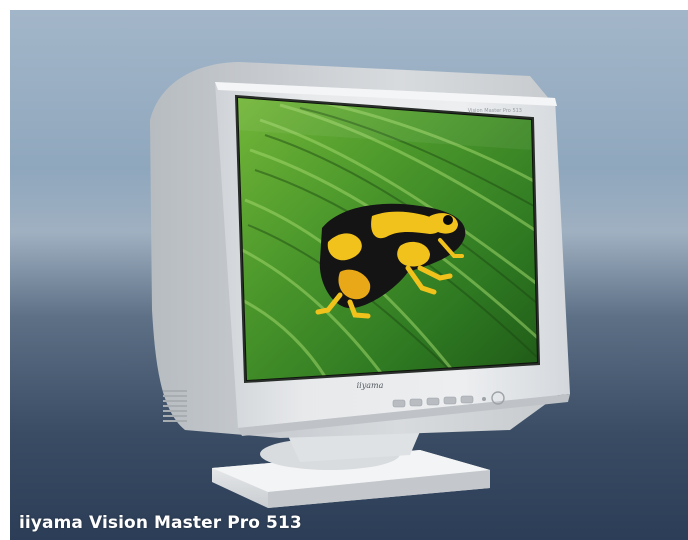 This screenshot has height=540, width=688. I want to click on bezel-brand-logo: iiyama, so click(370, 385).